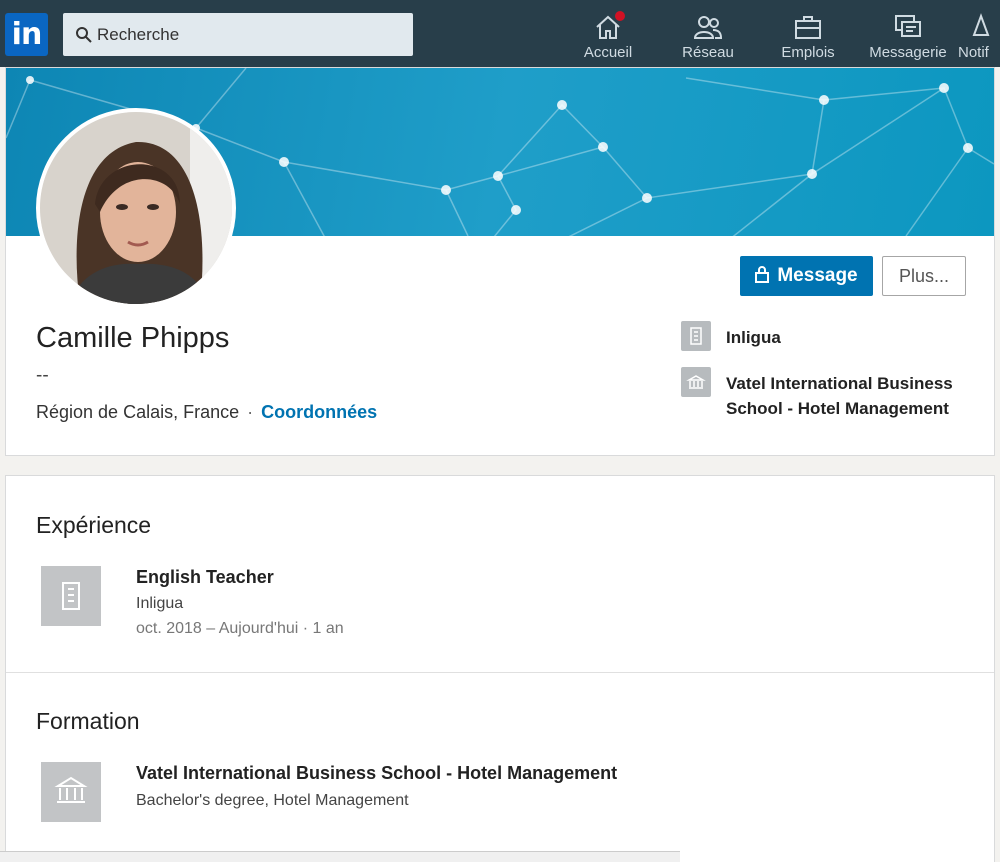  What do you see at coordinates (26, 34) in the screenshot?
I see `linkedin-logo: in` at bounding box center [26, 34].